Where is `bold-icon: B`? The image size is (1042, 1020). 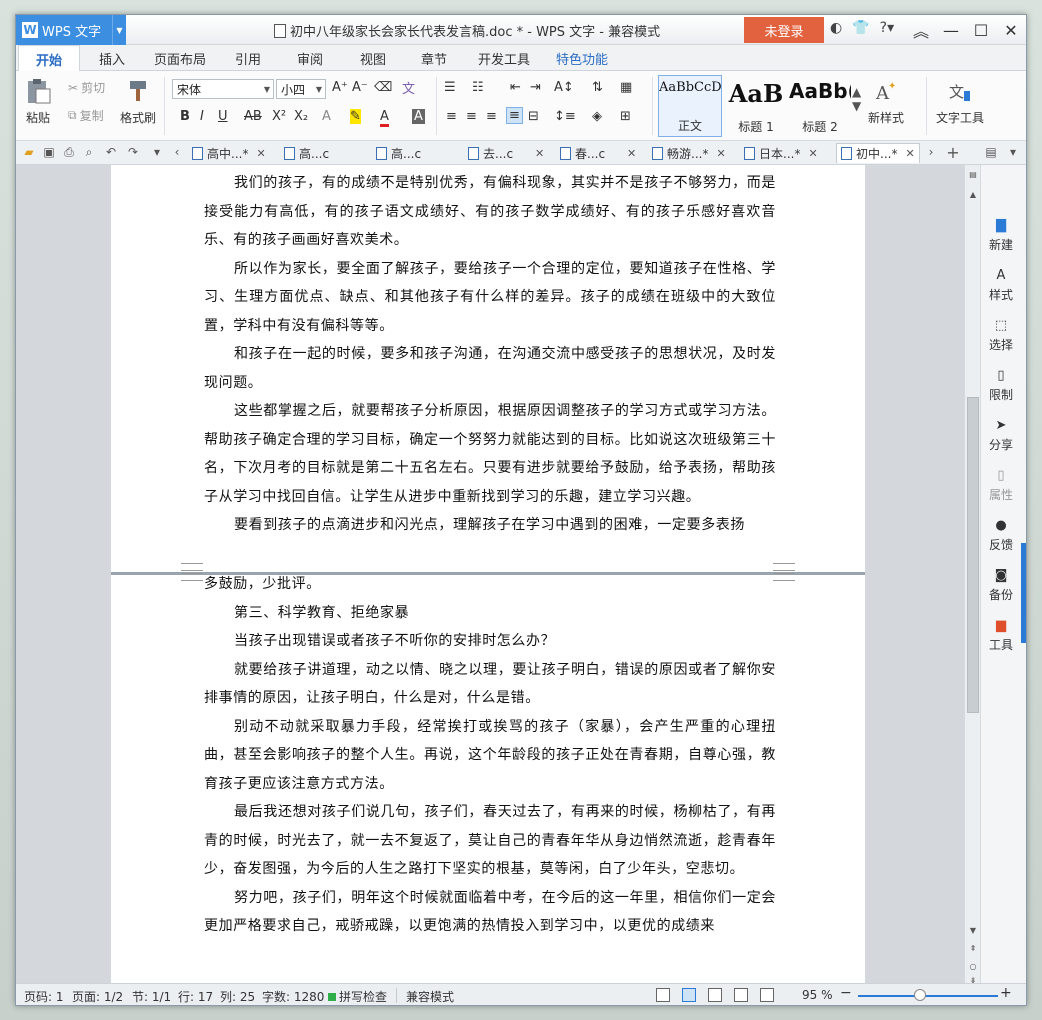
bold-icon: B is located at coordinates (185, 116).